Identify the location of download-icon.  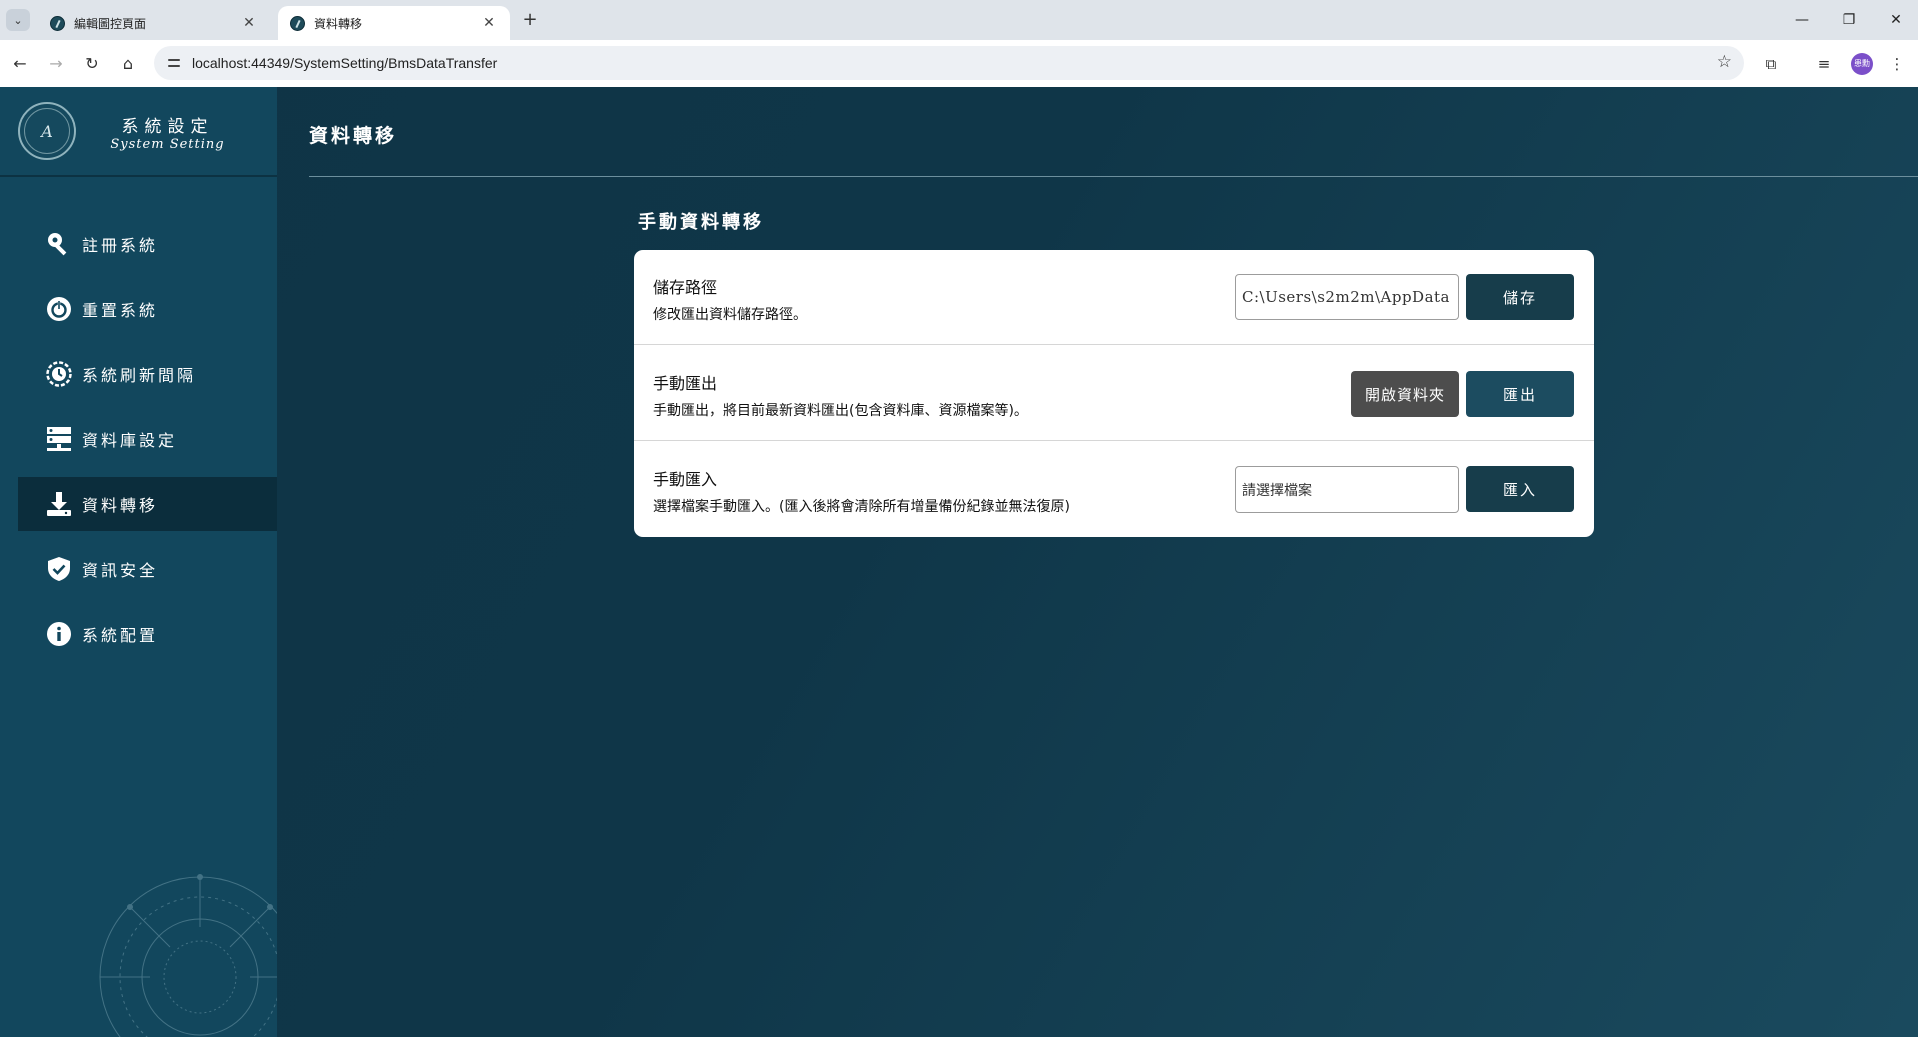
(59, 504).